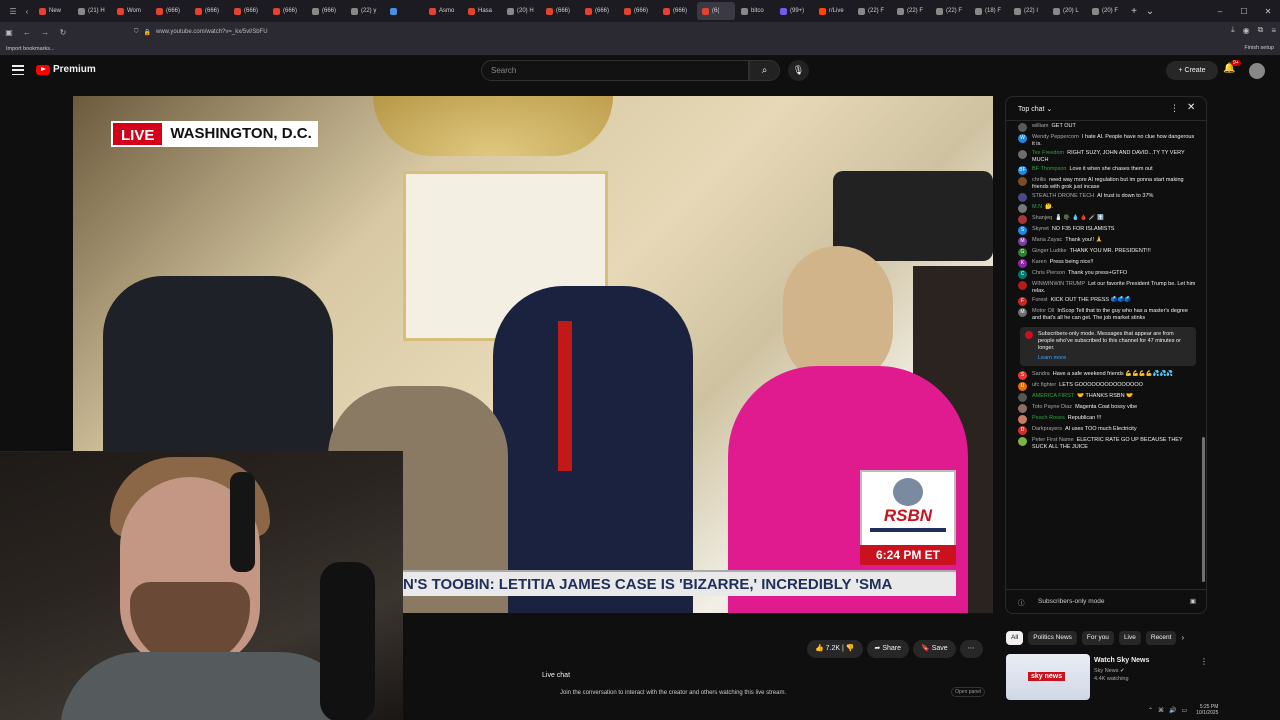 The height and width of the screenshot is (720, 1280). I want to click on maximize-button: ☐, so click(1244, 11).